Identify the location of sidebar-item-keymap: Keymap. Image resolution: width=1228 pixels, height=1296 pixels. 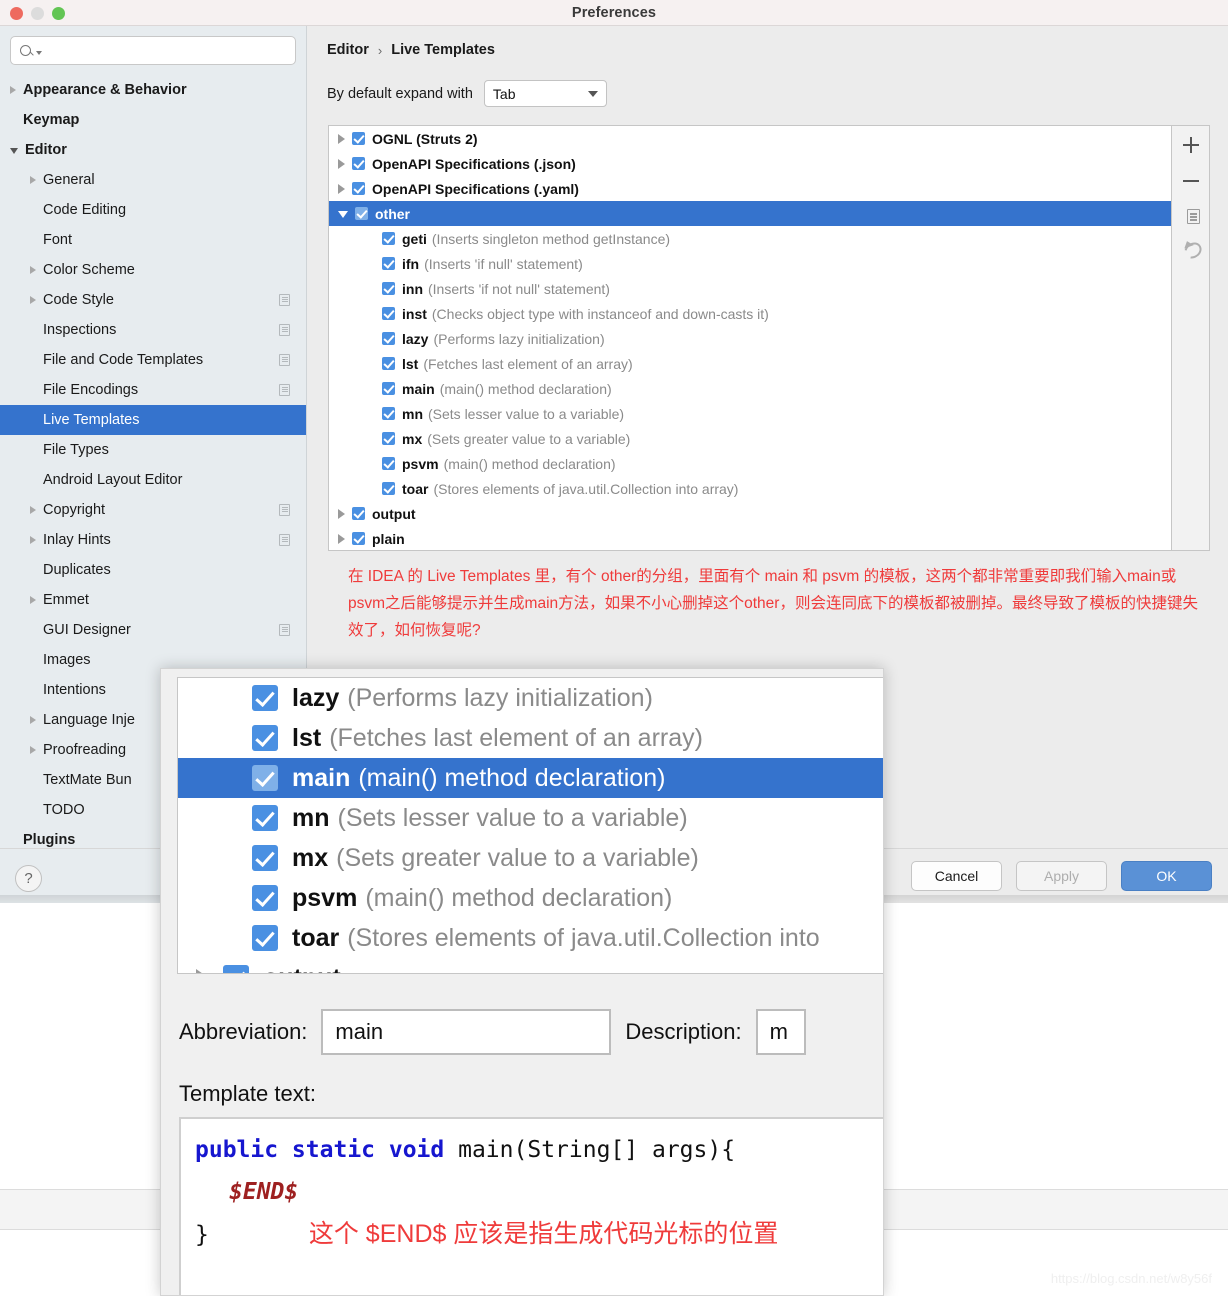
(153, 120).